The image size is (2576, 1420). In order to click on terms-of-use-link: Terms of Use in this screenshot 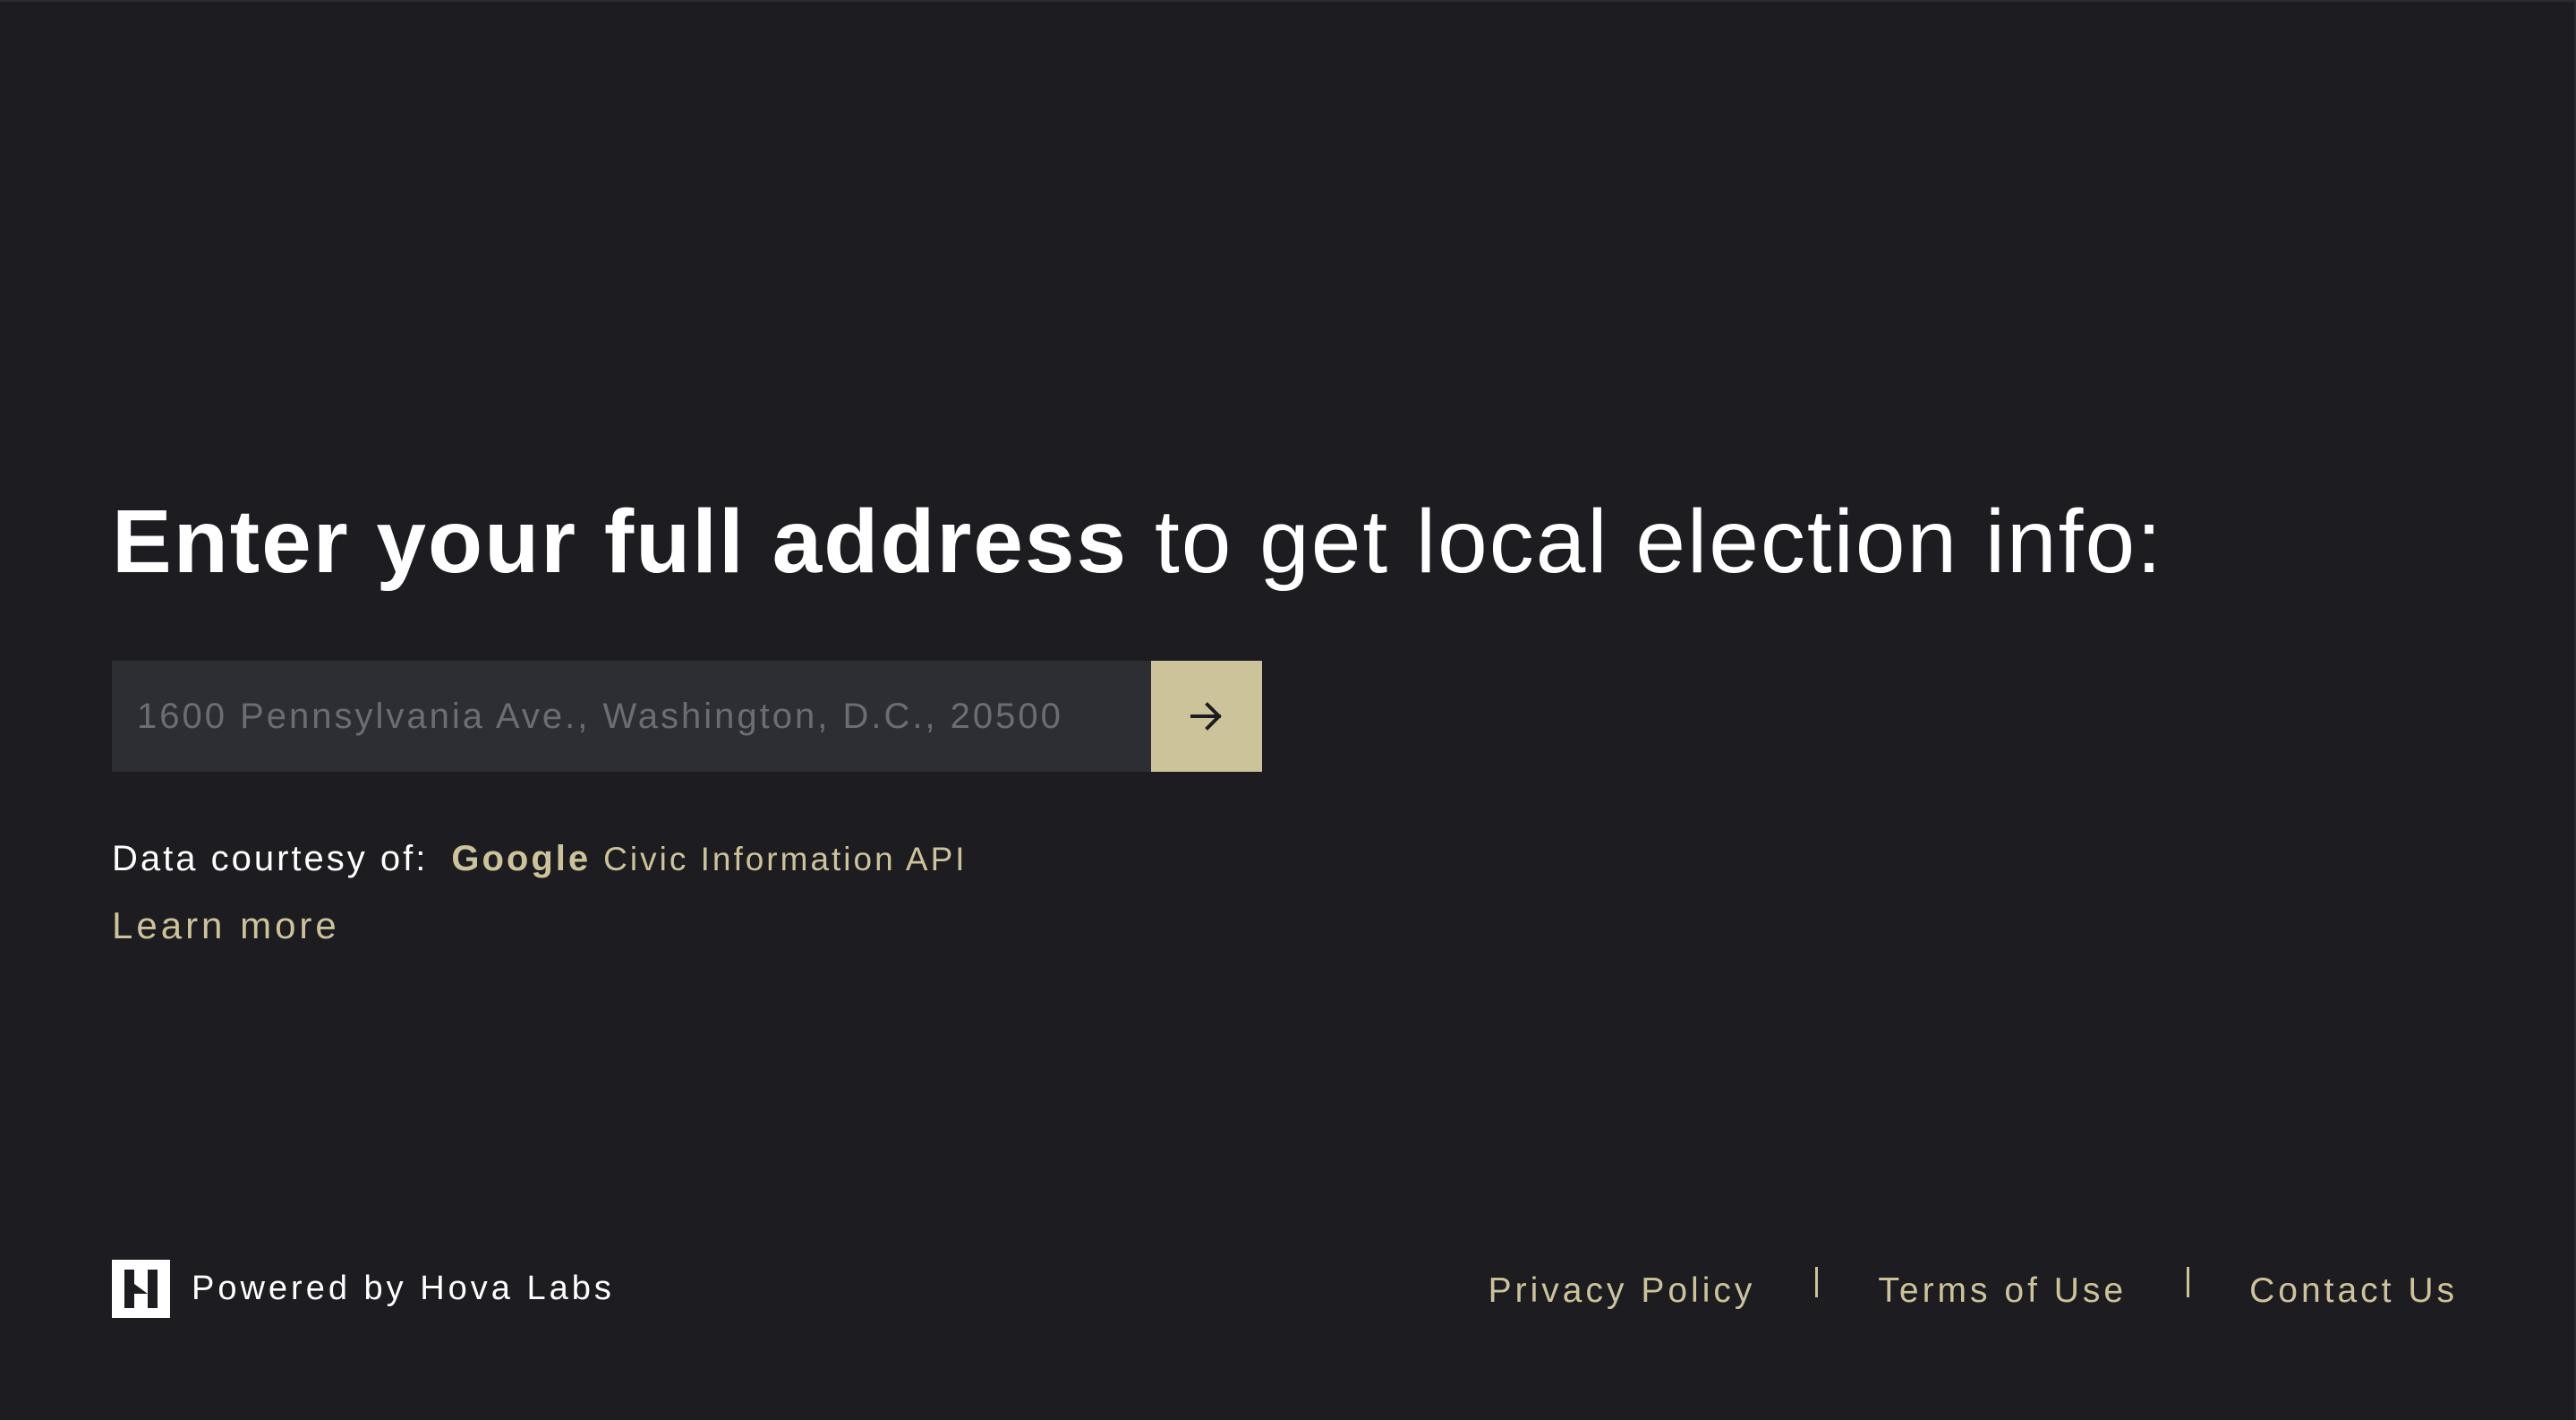, I will do `click(2002, 1291)`.